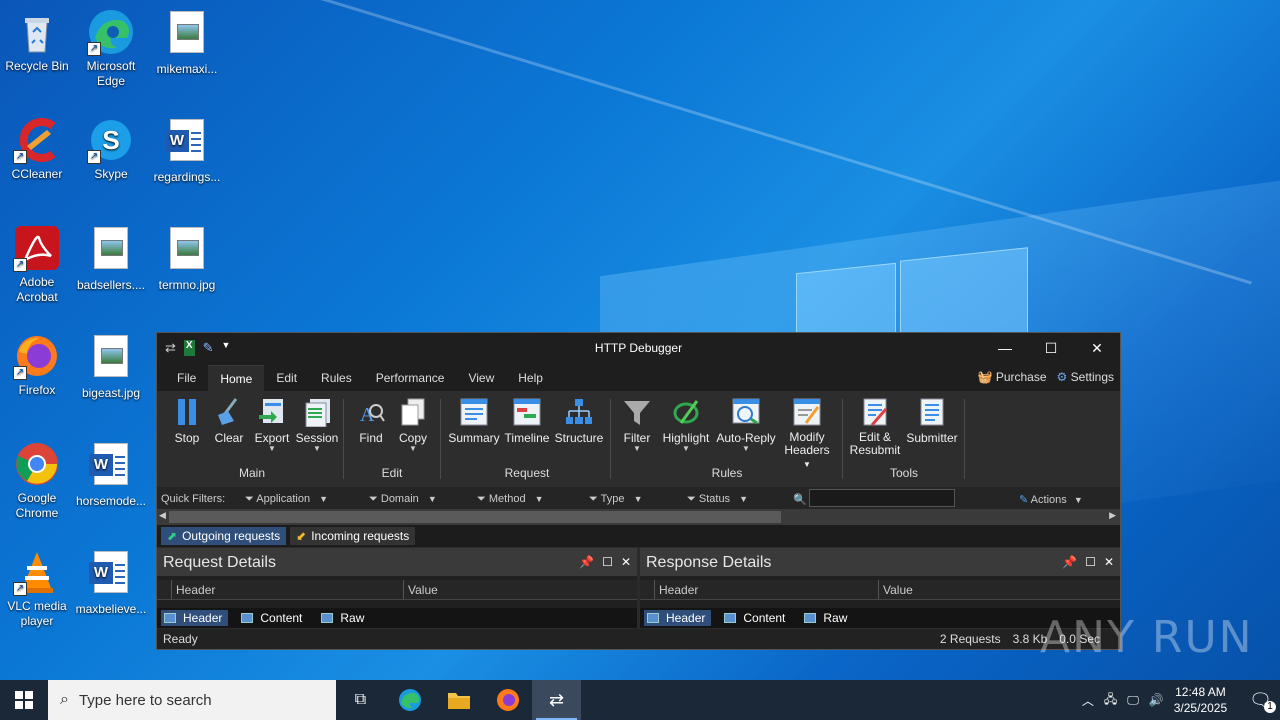 The height and width of the screenshot is (720, 1280). I want to click on taskbar-edge, so click(409, 700).